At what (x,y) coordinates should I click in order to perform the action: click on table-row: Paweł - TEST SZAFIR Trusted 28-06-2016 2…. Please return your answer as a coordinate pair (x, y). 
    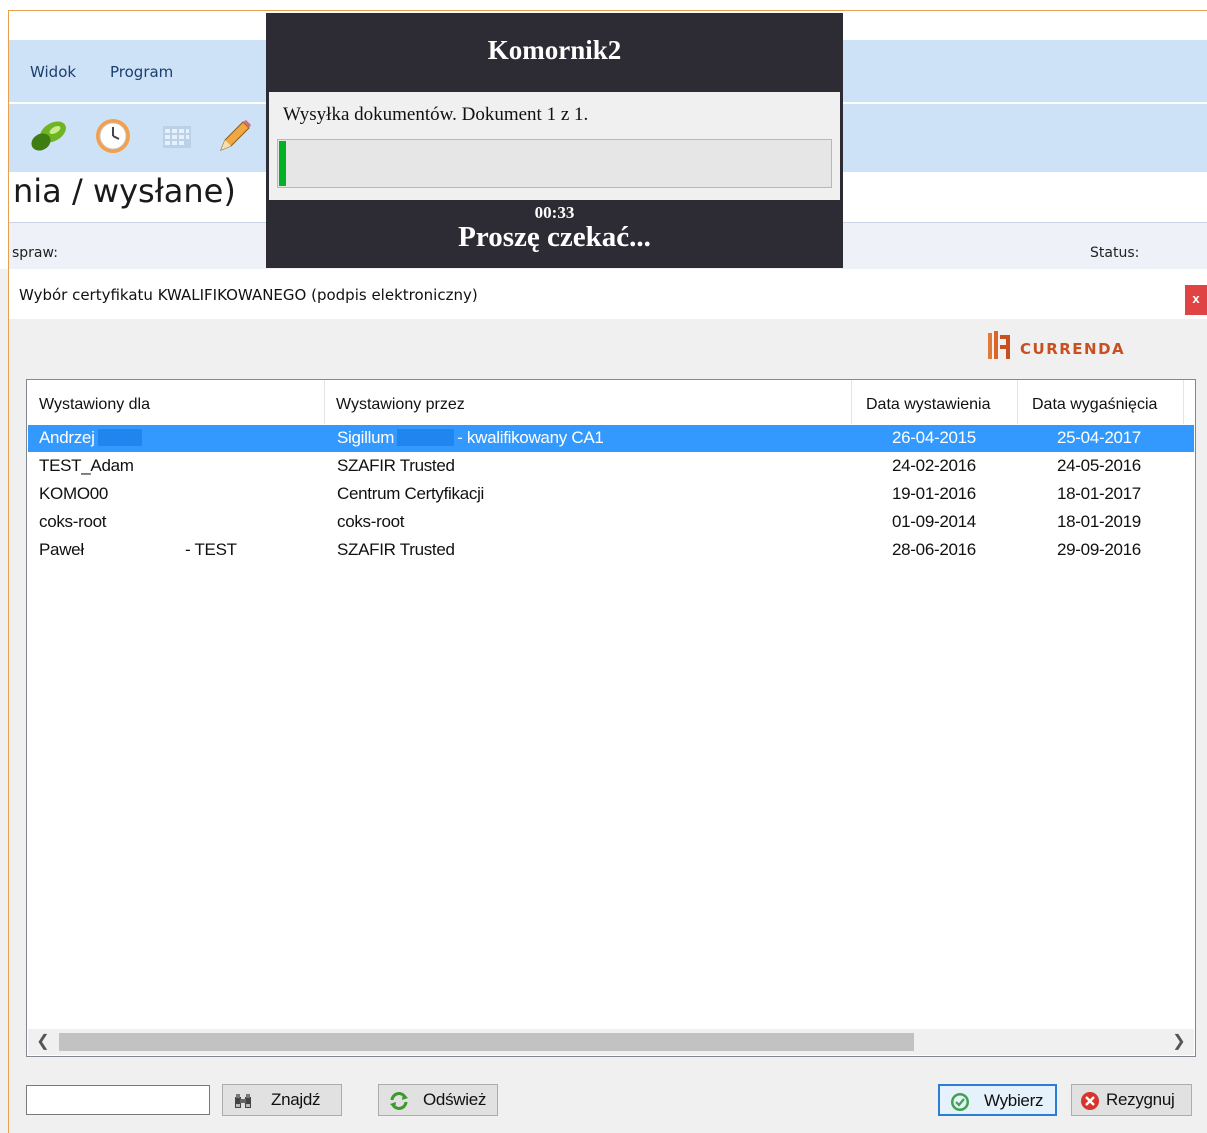
    Looking at the image, I should click on (611, 550).